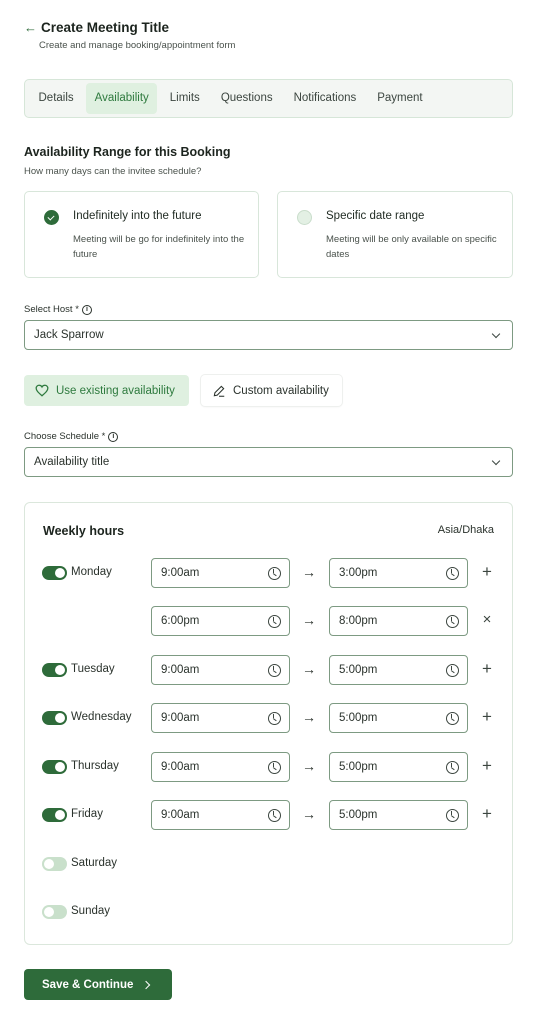 Image resolution: width=537 pixels, height=1024 pixels. I want to click on custom-availability-button: Custom availability, so click(271, 390).